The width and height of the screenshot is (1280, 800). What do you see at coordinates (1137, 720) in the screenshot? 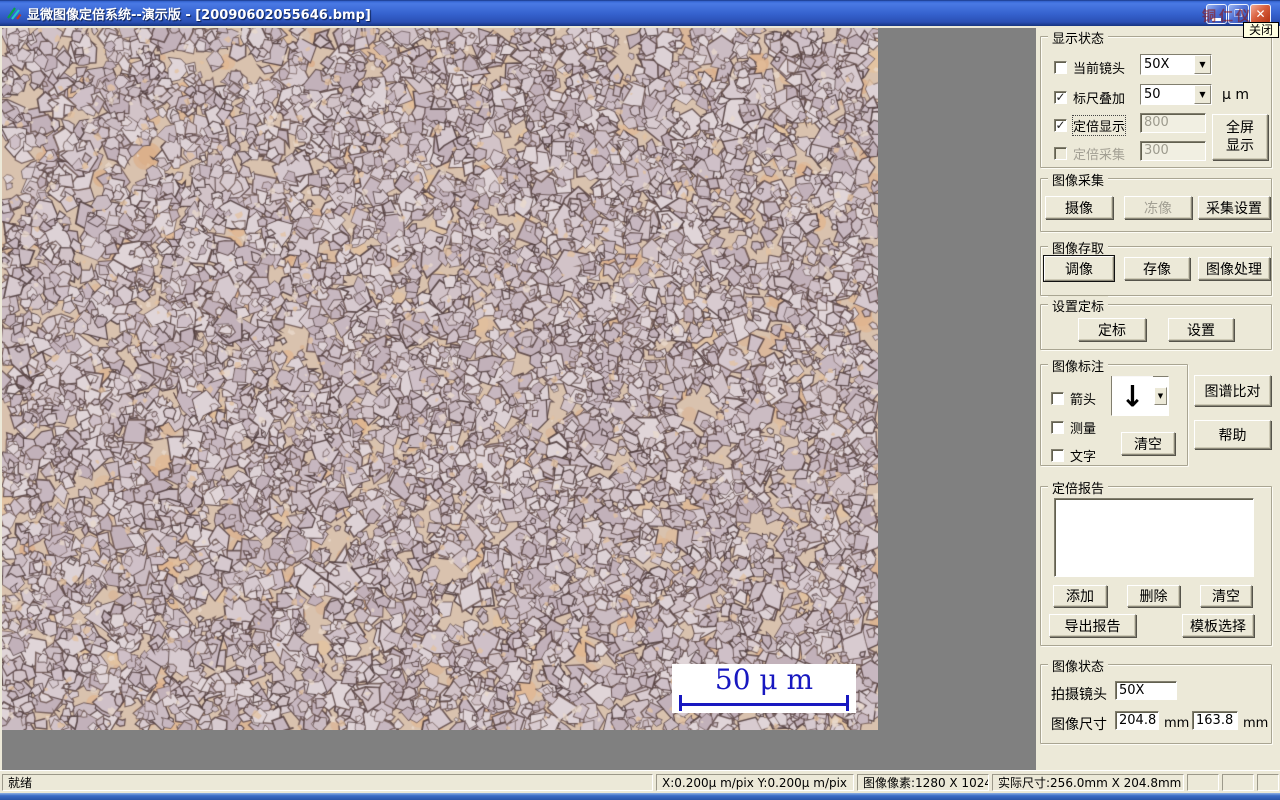
I see `image-width-field: 204.8` at bounding box center [1137, 720].